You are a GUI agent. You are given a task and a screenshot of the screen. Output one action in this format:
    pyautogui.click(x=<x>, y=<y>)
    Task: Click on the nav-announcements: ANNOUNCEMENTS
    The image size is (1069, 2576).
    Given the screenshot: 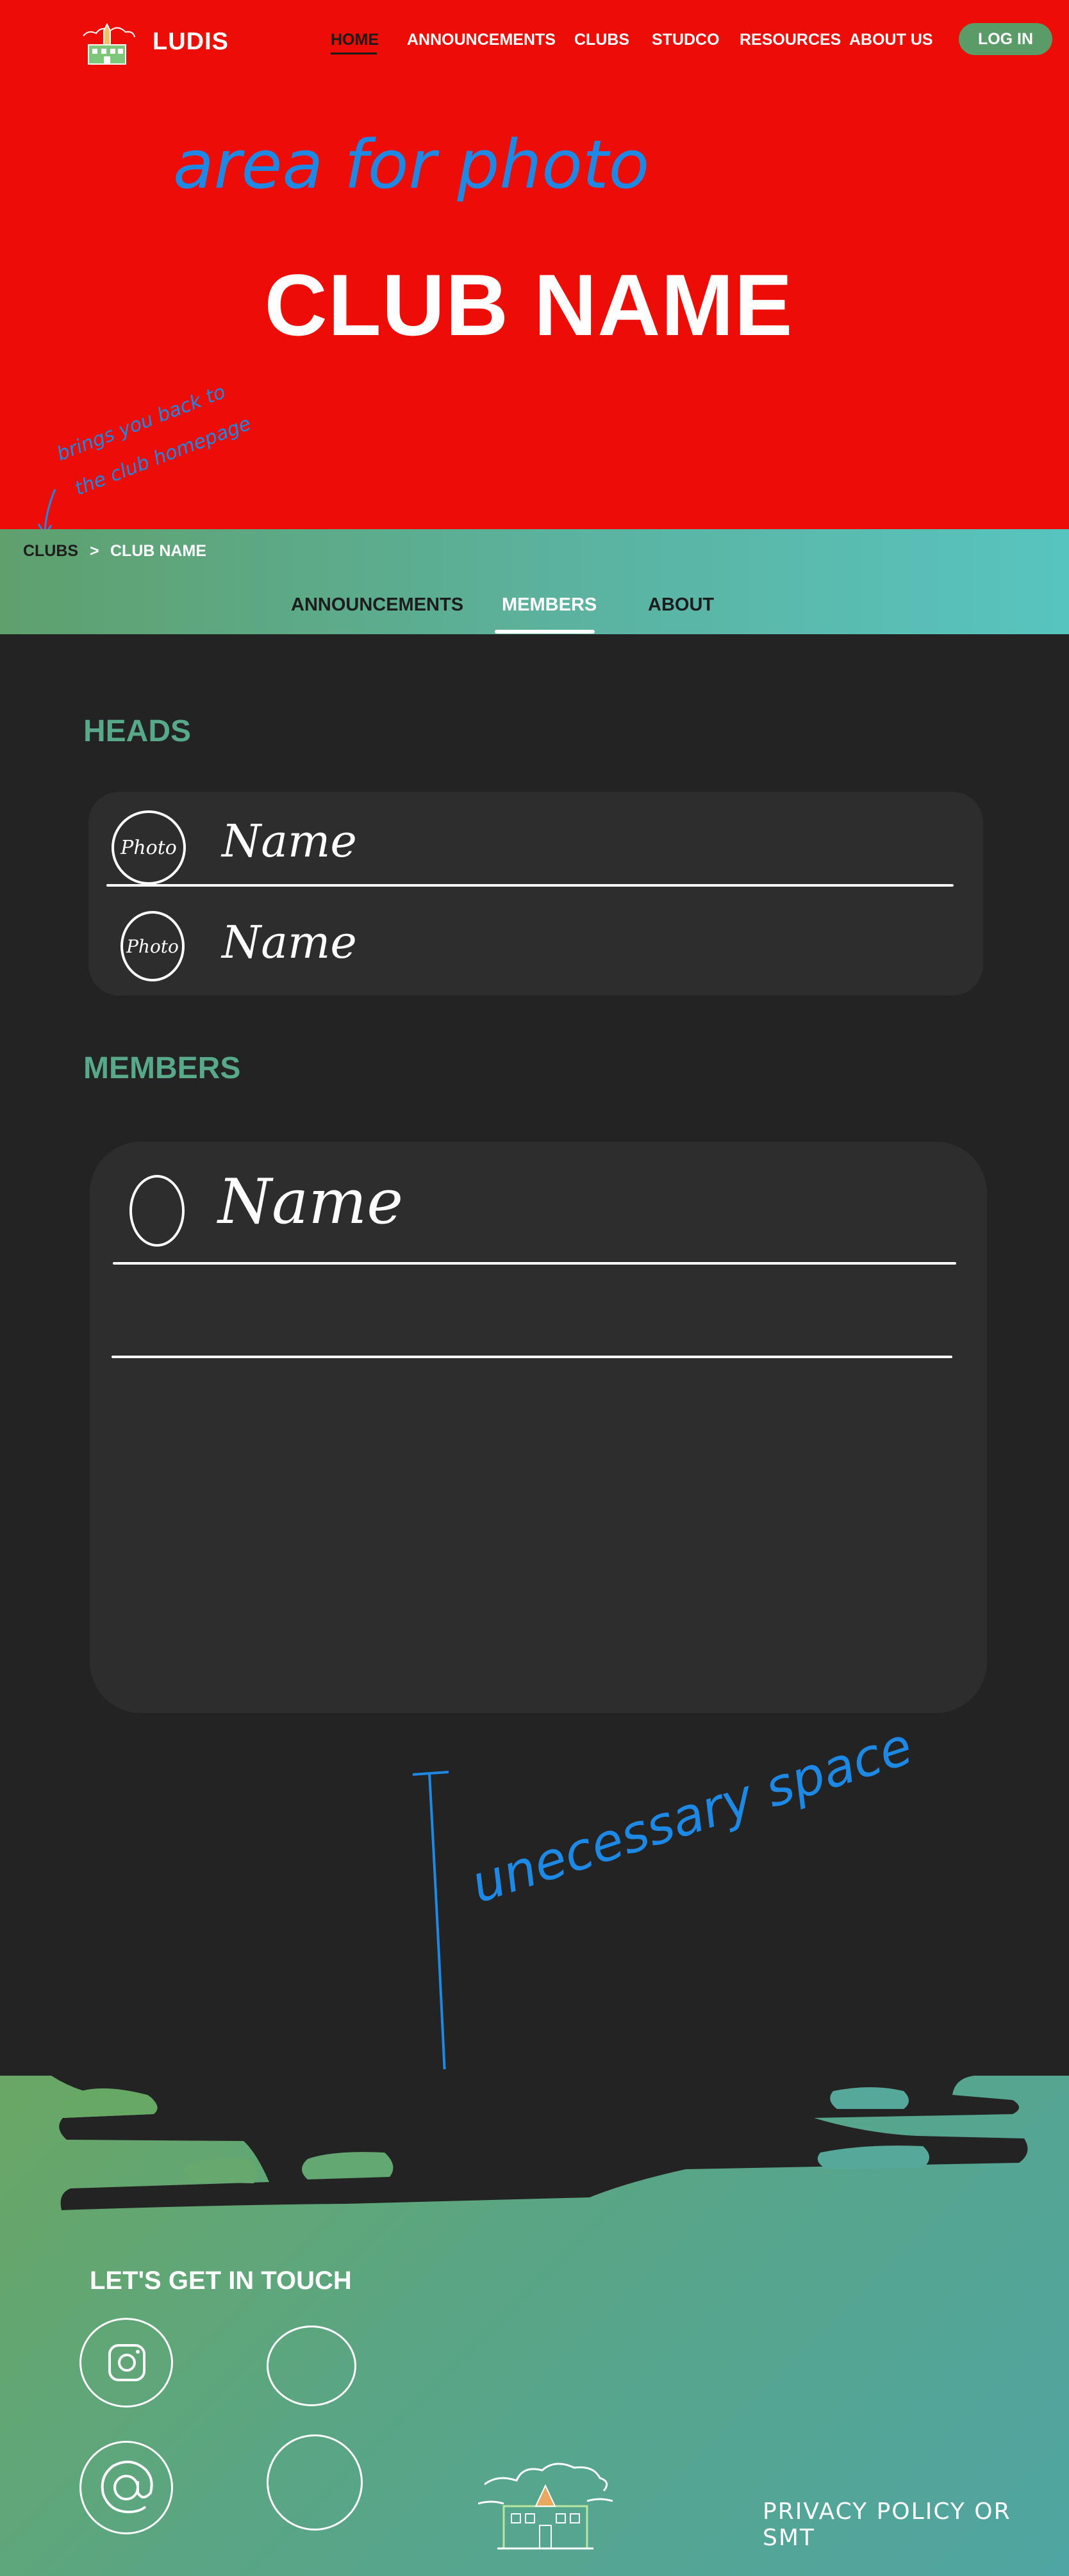 What is the action you would take?
    pyautogui.click(x=482, y=40)
    